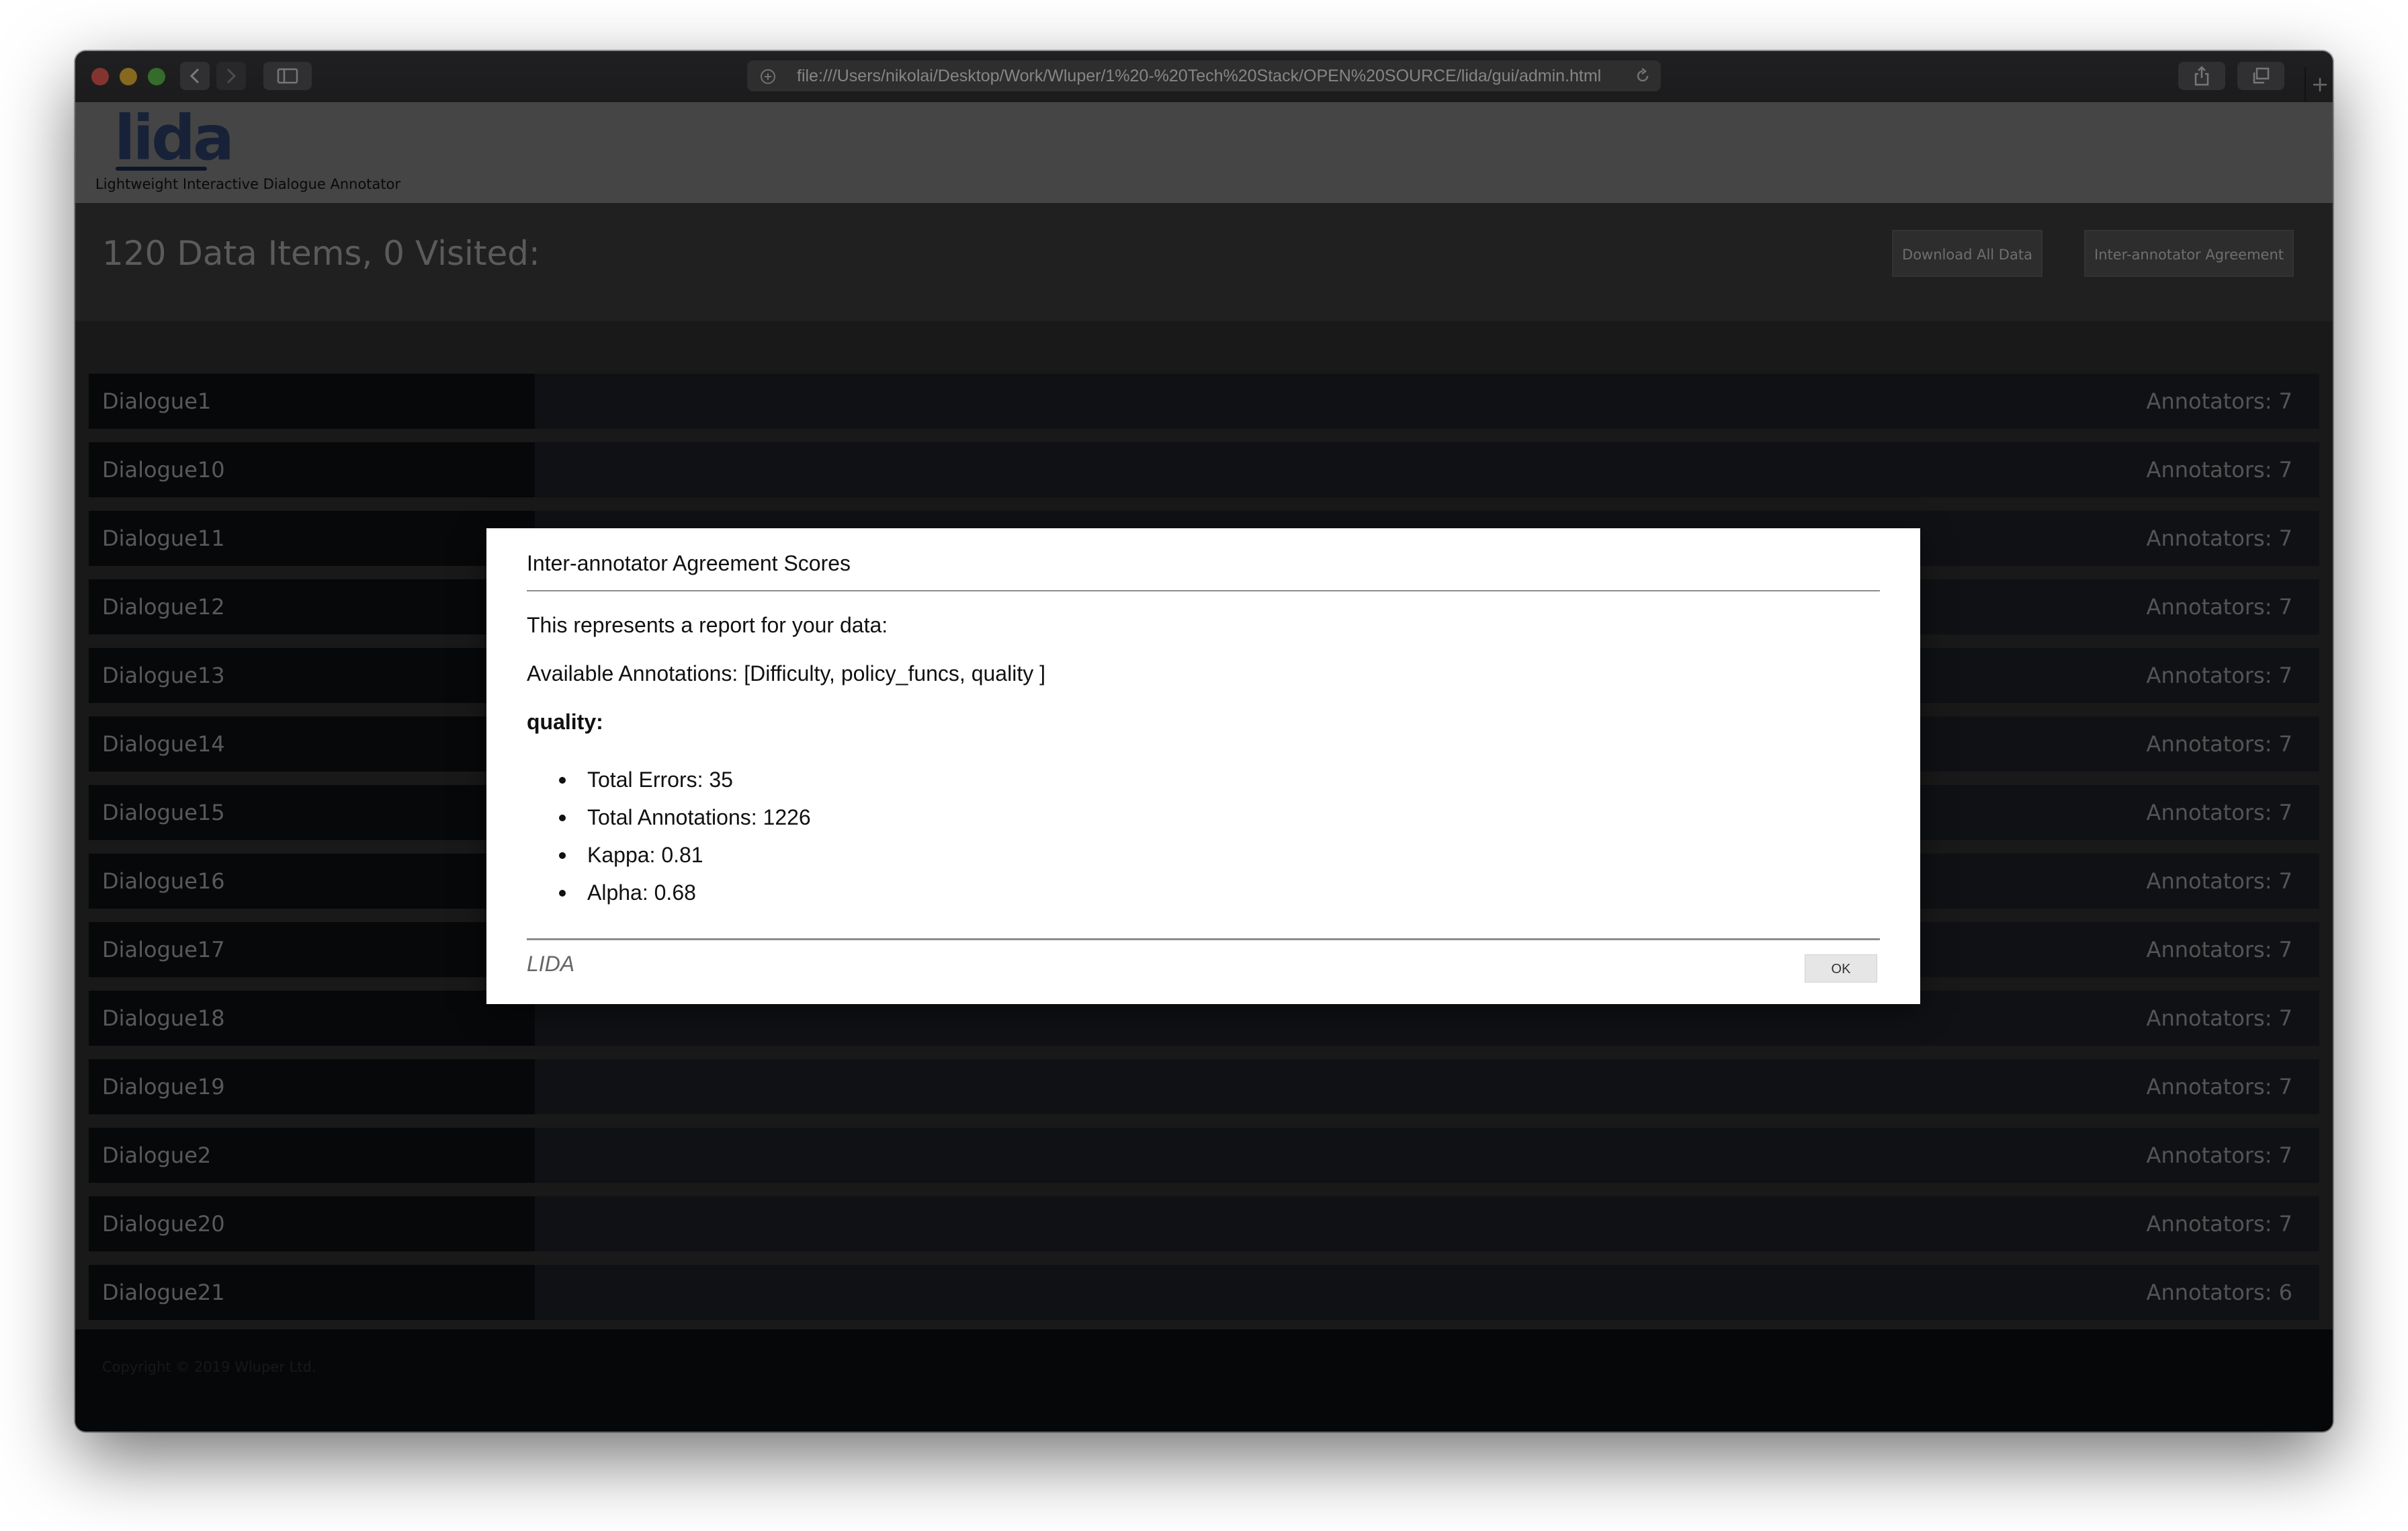 The width and height of the screenshot is (2408, 1531). What do you see at coordinates (645, 855) in the screenshot?
I see `stat-kappa: Kappa: 0.81` at bounding box center [645, 855].